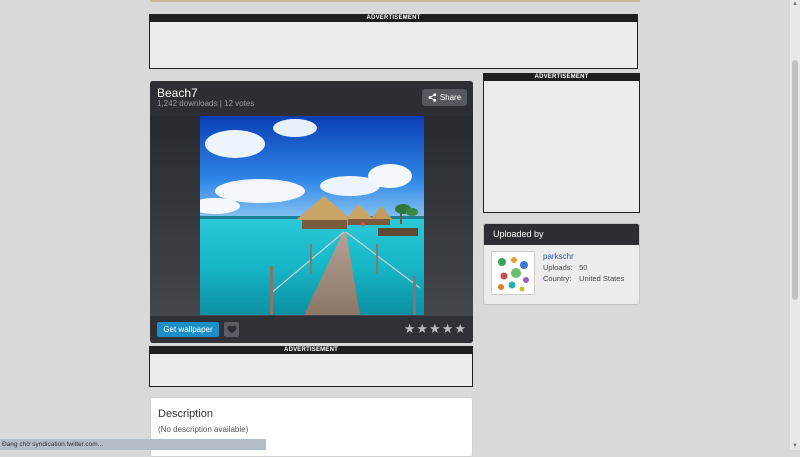 This screenshot has width=800, height=457. I want to click on country-value: United States, so click(602, 278).